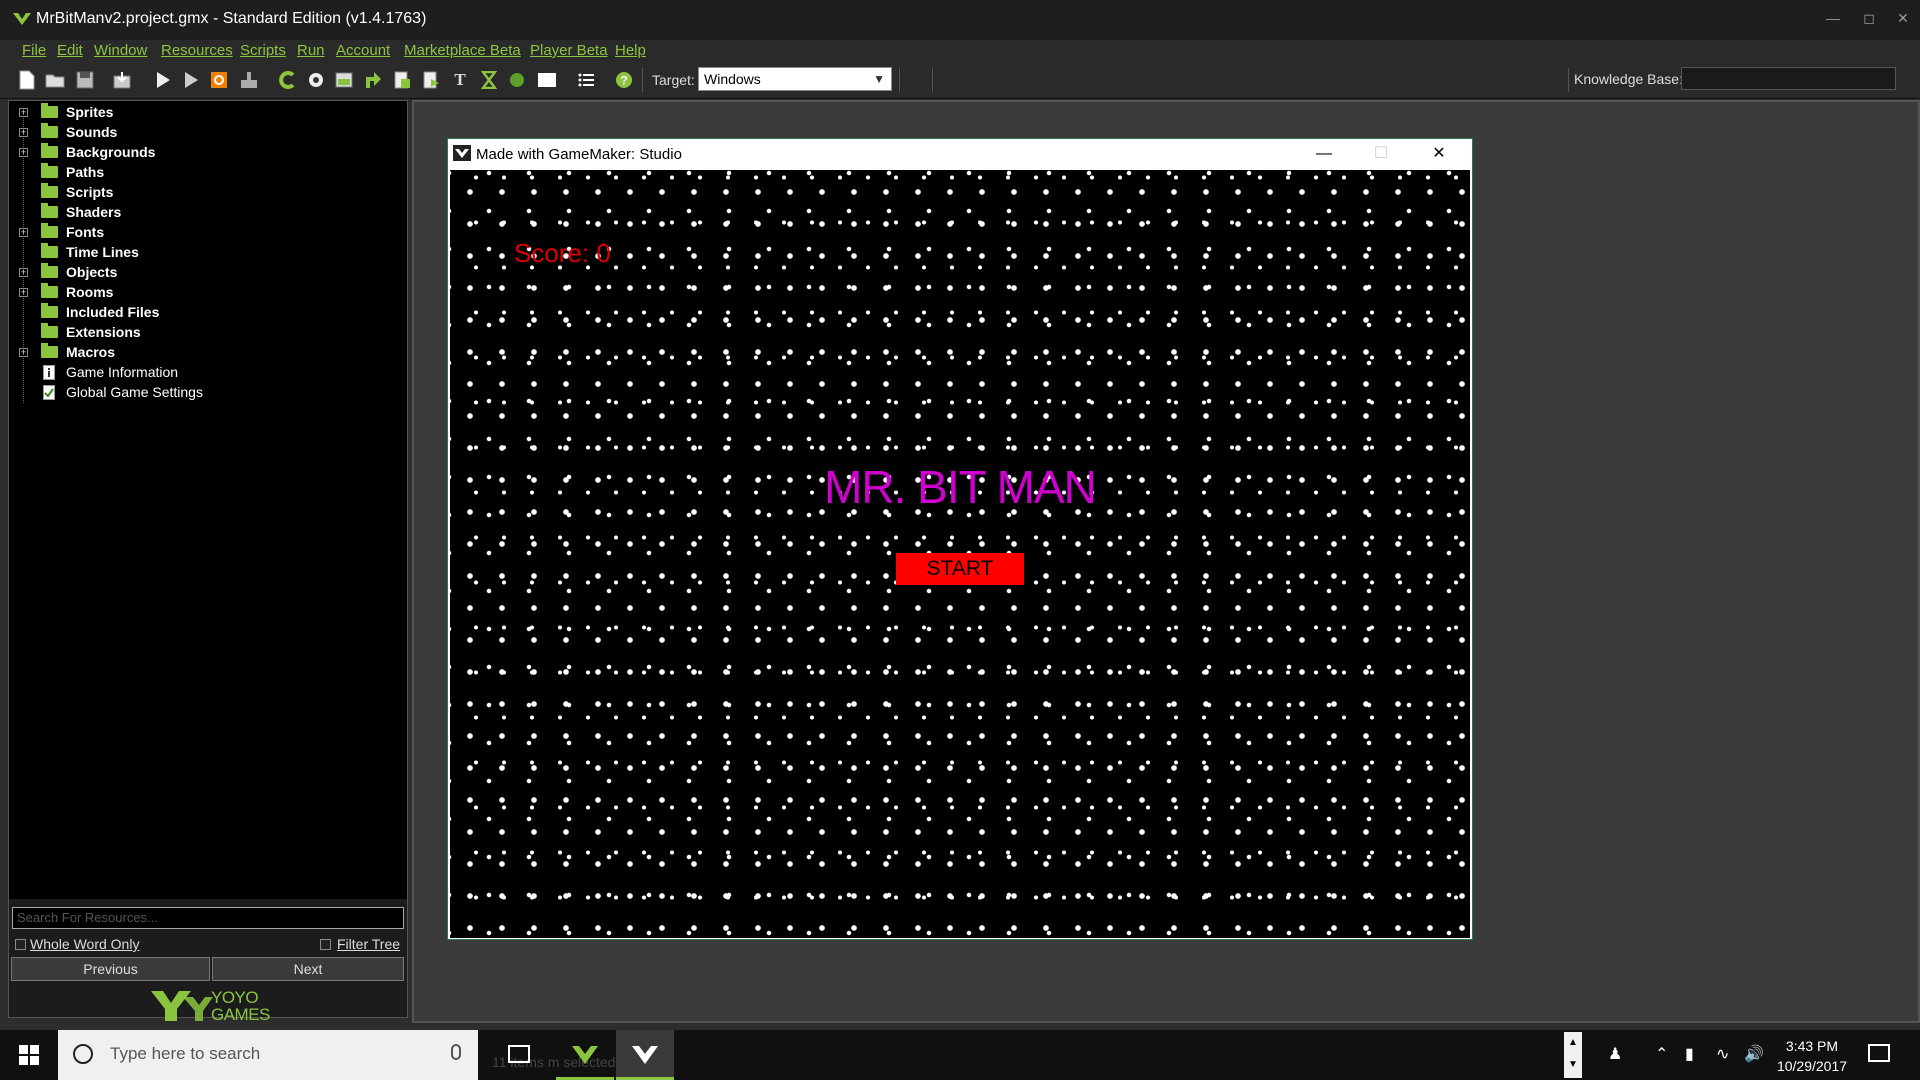  Describe the element at coordinates (960, 569) in the screenshot. I see `start-button: START` at that location.